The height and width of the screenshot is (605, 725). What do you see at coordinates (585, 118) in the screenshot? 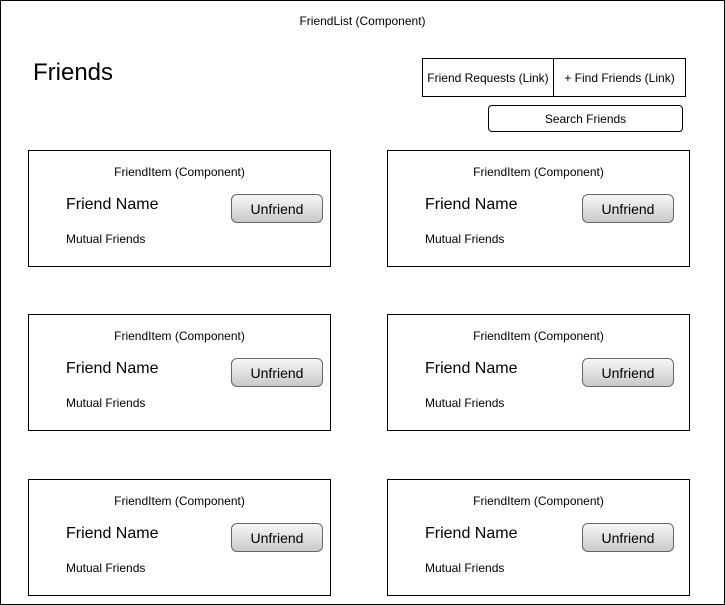
I see `search-friends-input: Search Friends` at bounding box center [585, 118].